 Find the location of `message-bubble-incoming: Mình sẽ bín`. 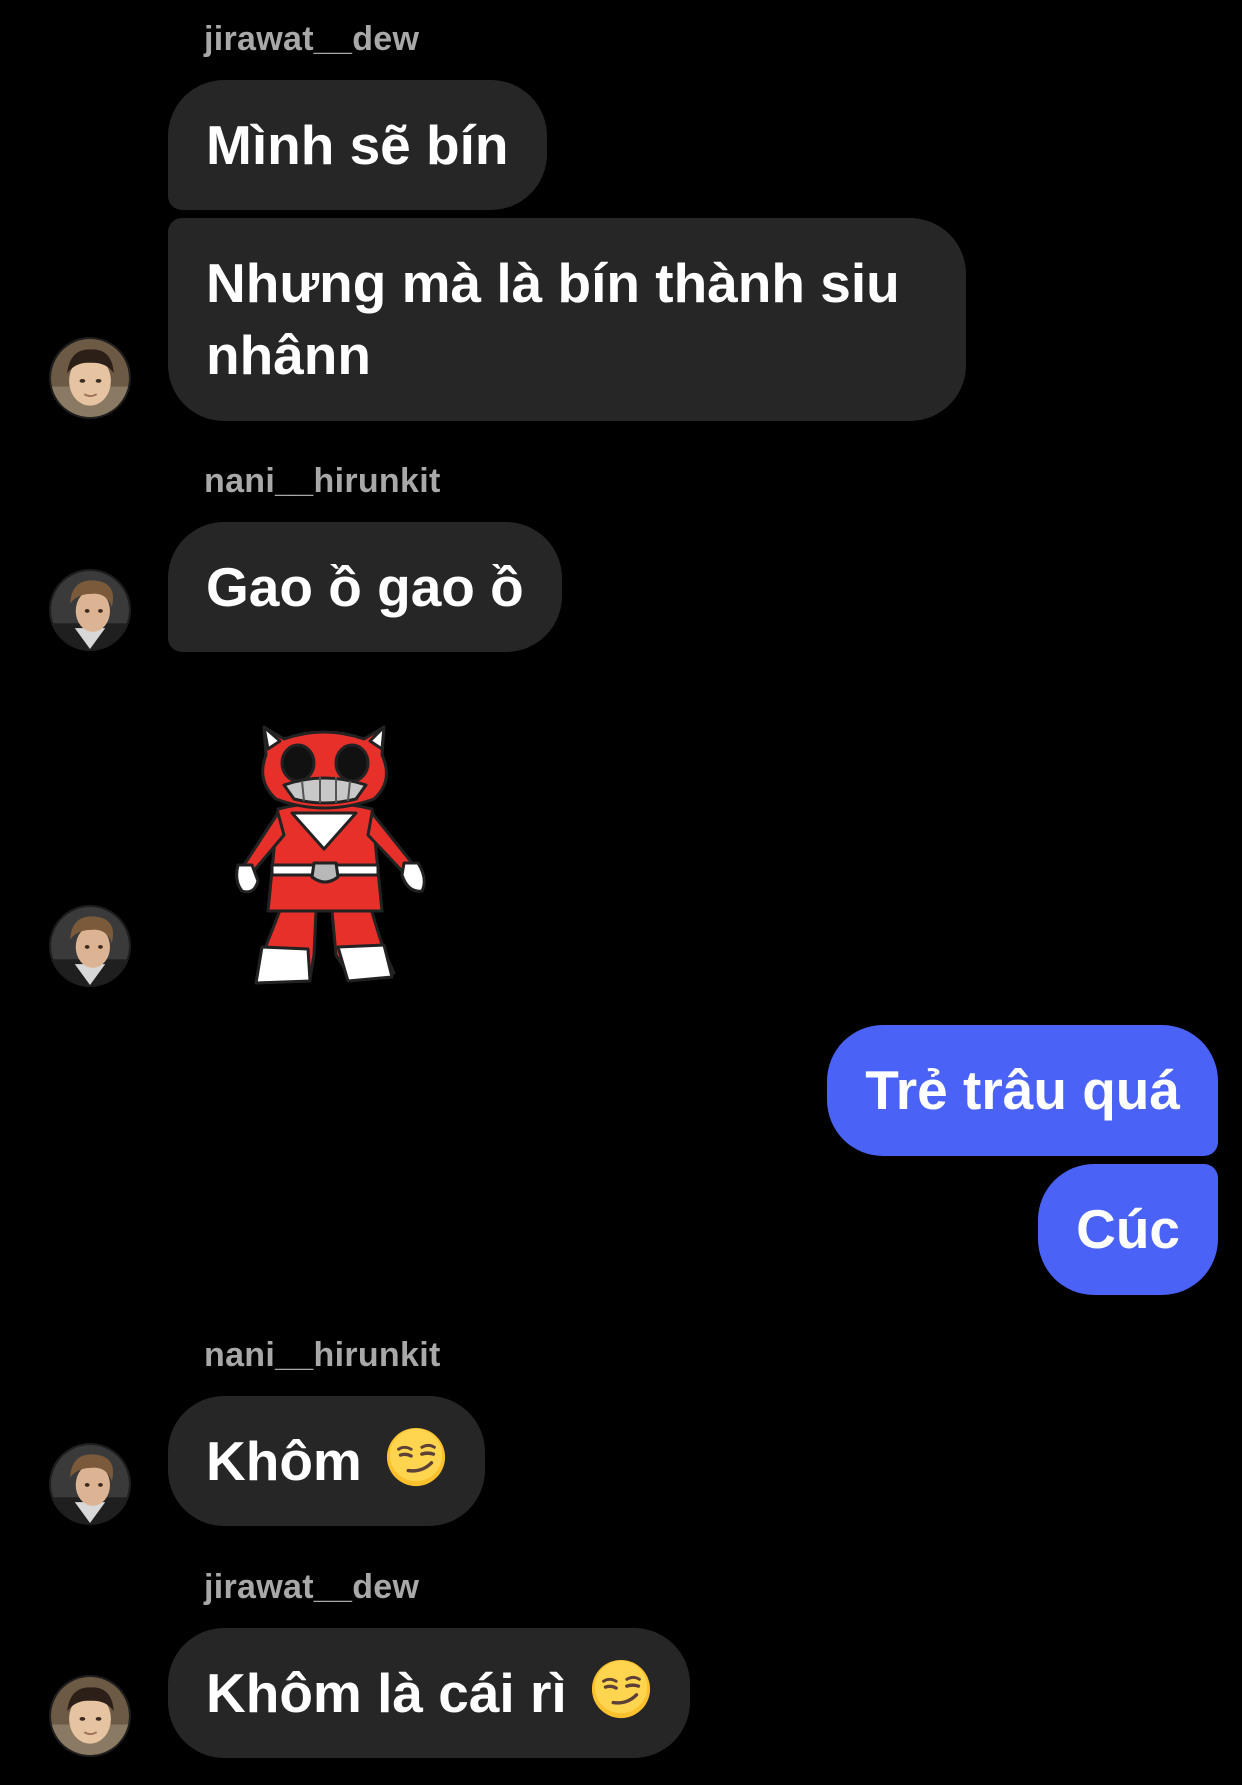

message-bubble-incoming: Mình sẽ bín is located at coordinates (357, 145).